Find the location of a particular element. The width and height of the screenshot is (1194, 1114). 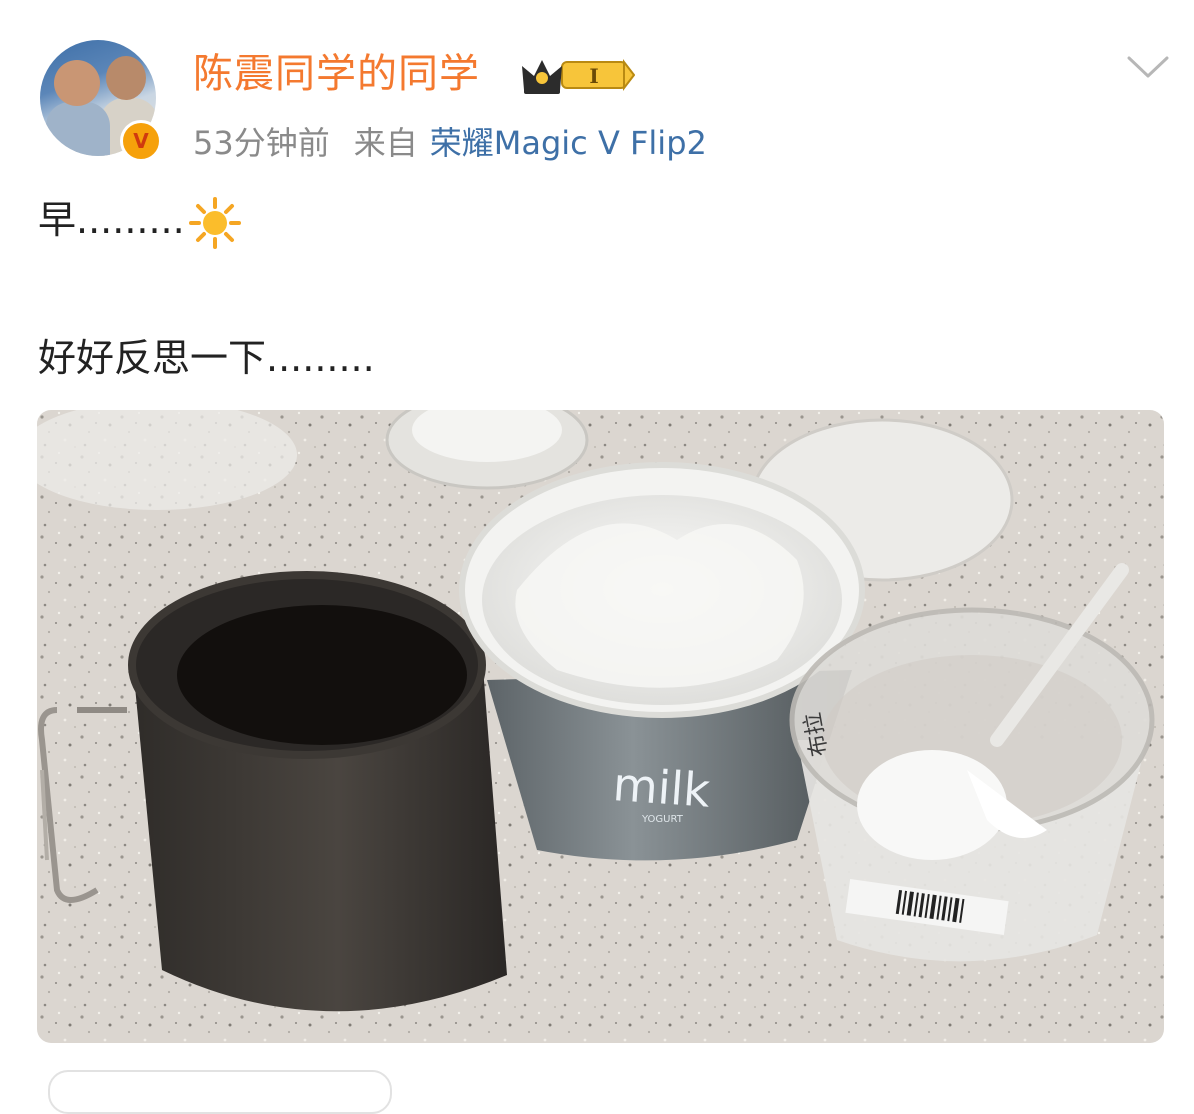

post-meta: 53分钟前 来自 荣耀Magic V Flip2 is located at coordinates (450, 143).